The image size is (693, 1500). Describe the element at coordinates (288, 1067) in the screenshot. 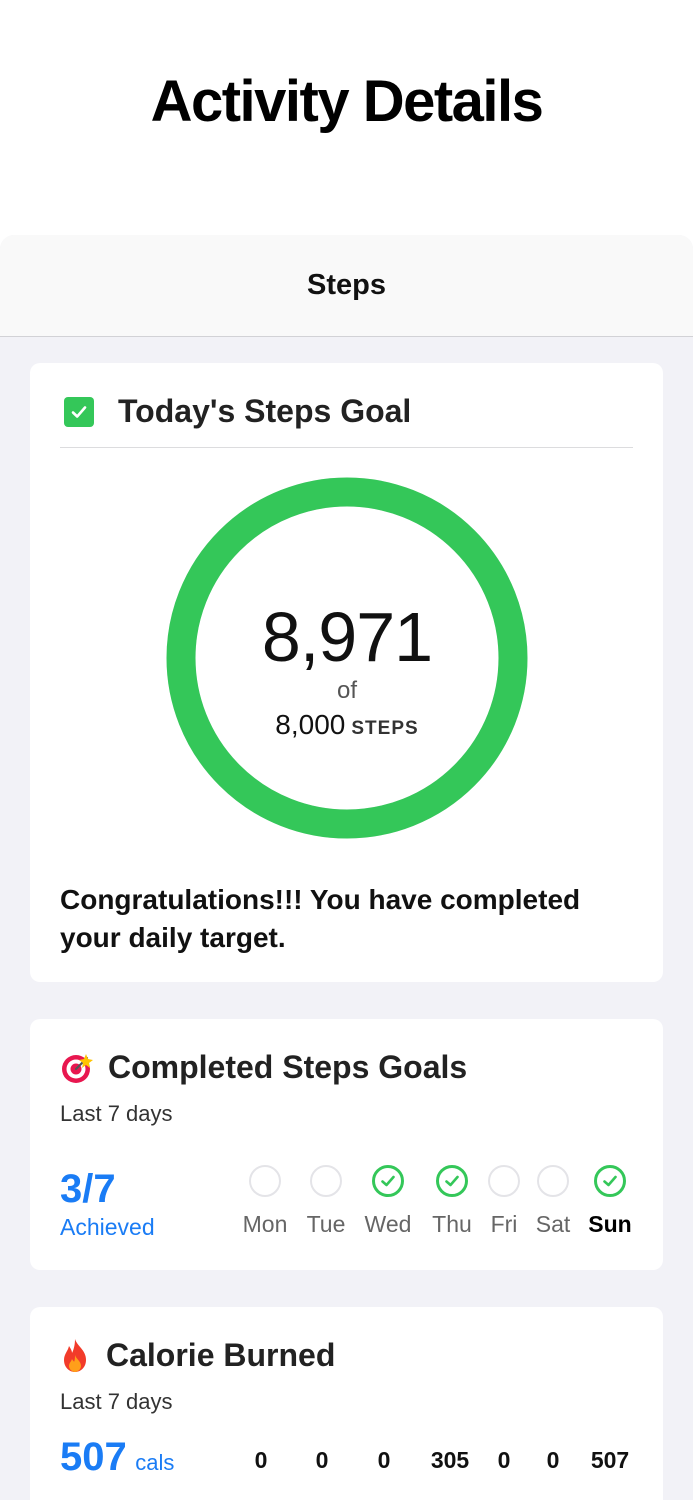

I see `completed-goals-heading: Completed Steps Goals` at that location.